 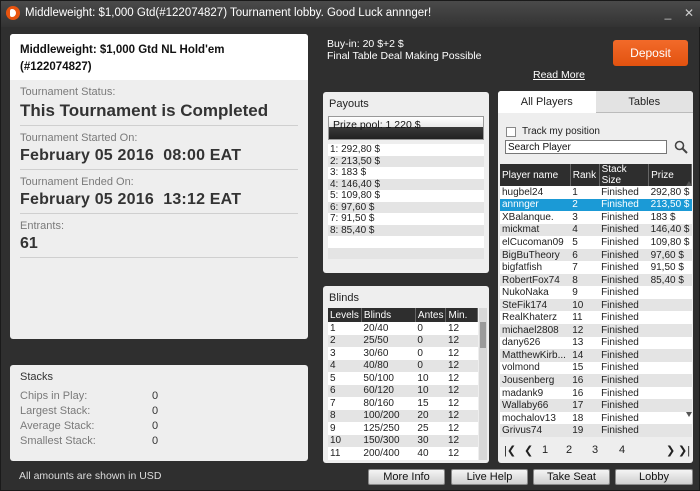 I want to click on pager-page-1: 1, so click(x=545, y=450).